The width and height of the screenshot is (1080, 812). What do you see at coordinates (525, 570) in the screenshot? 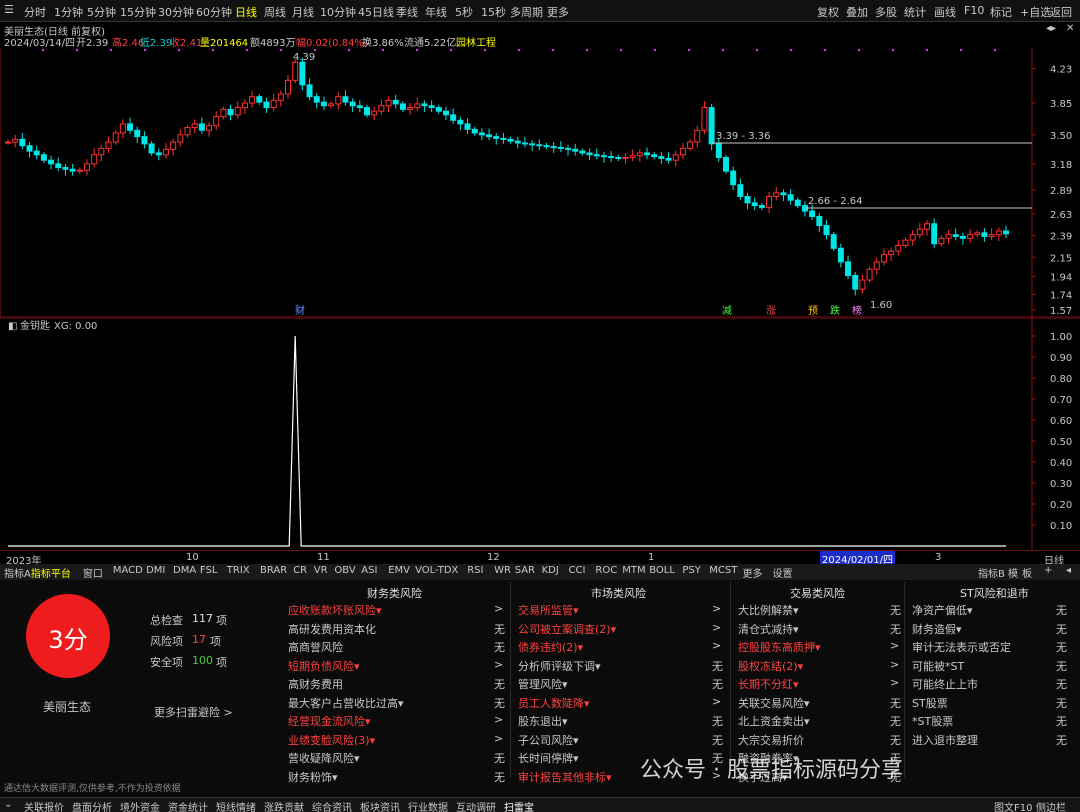
I see `indicator-tab-17: SAR` at bounding box center [525, 570].